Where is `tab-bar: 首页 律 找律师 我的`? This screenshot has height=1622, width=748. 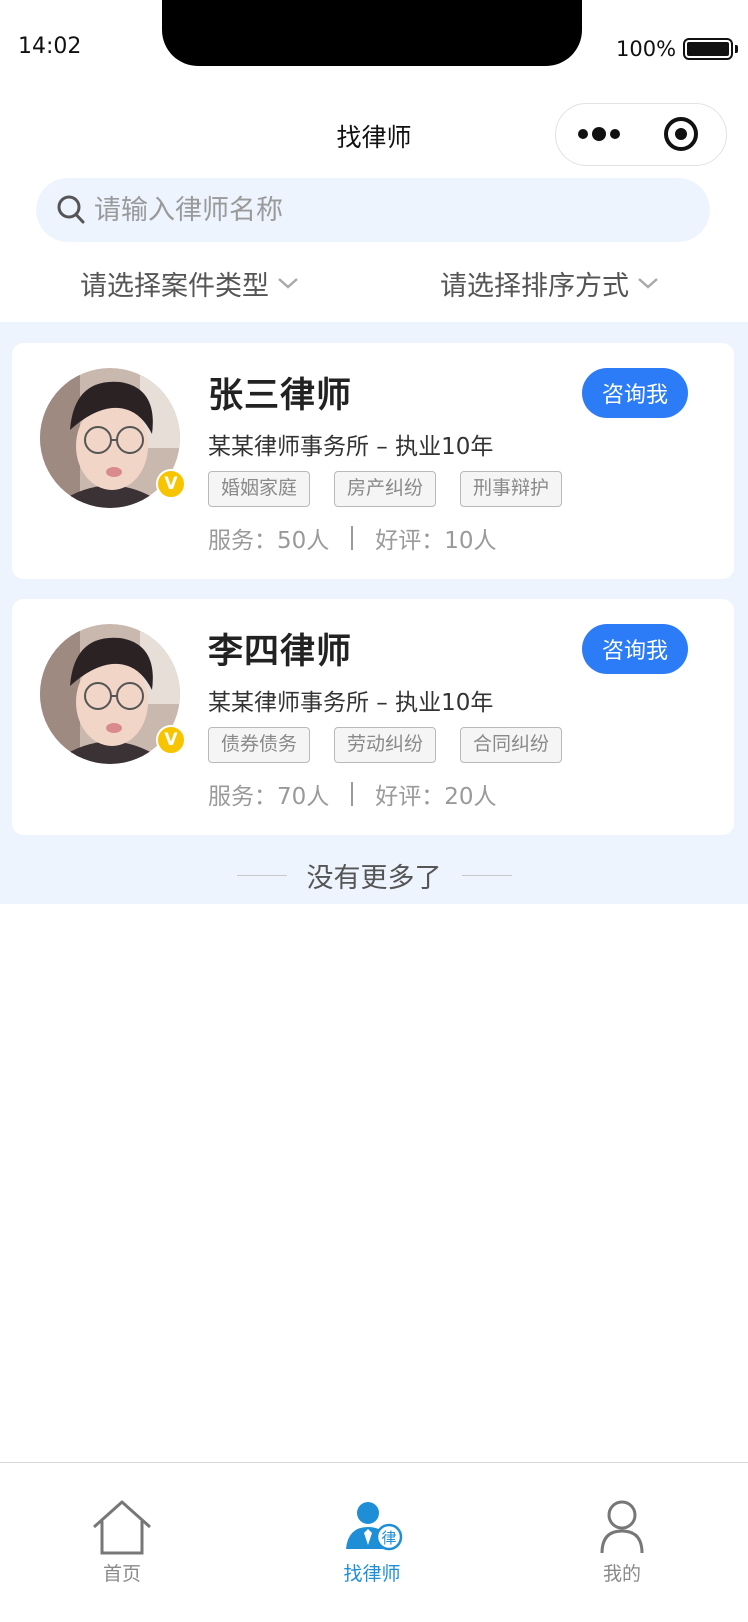 tab-bar: 首页 律 找律师 我的 is located at coordinates (374, 1542).